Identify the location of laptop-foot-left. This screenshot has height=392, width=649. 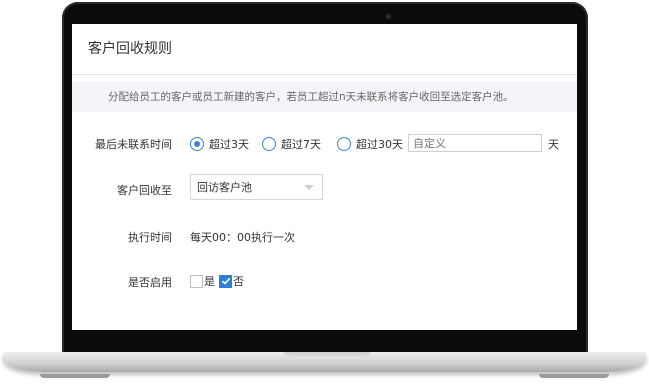
(75, 376).